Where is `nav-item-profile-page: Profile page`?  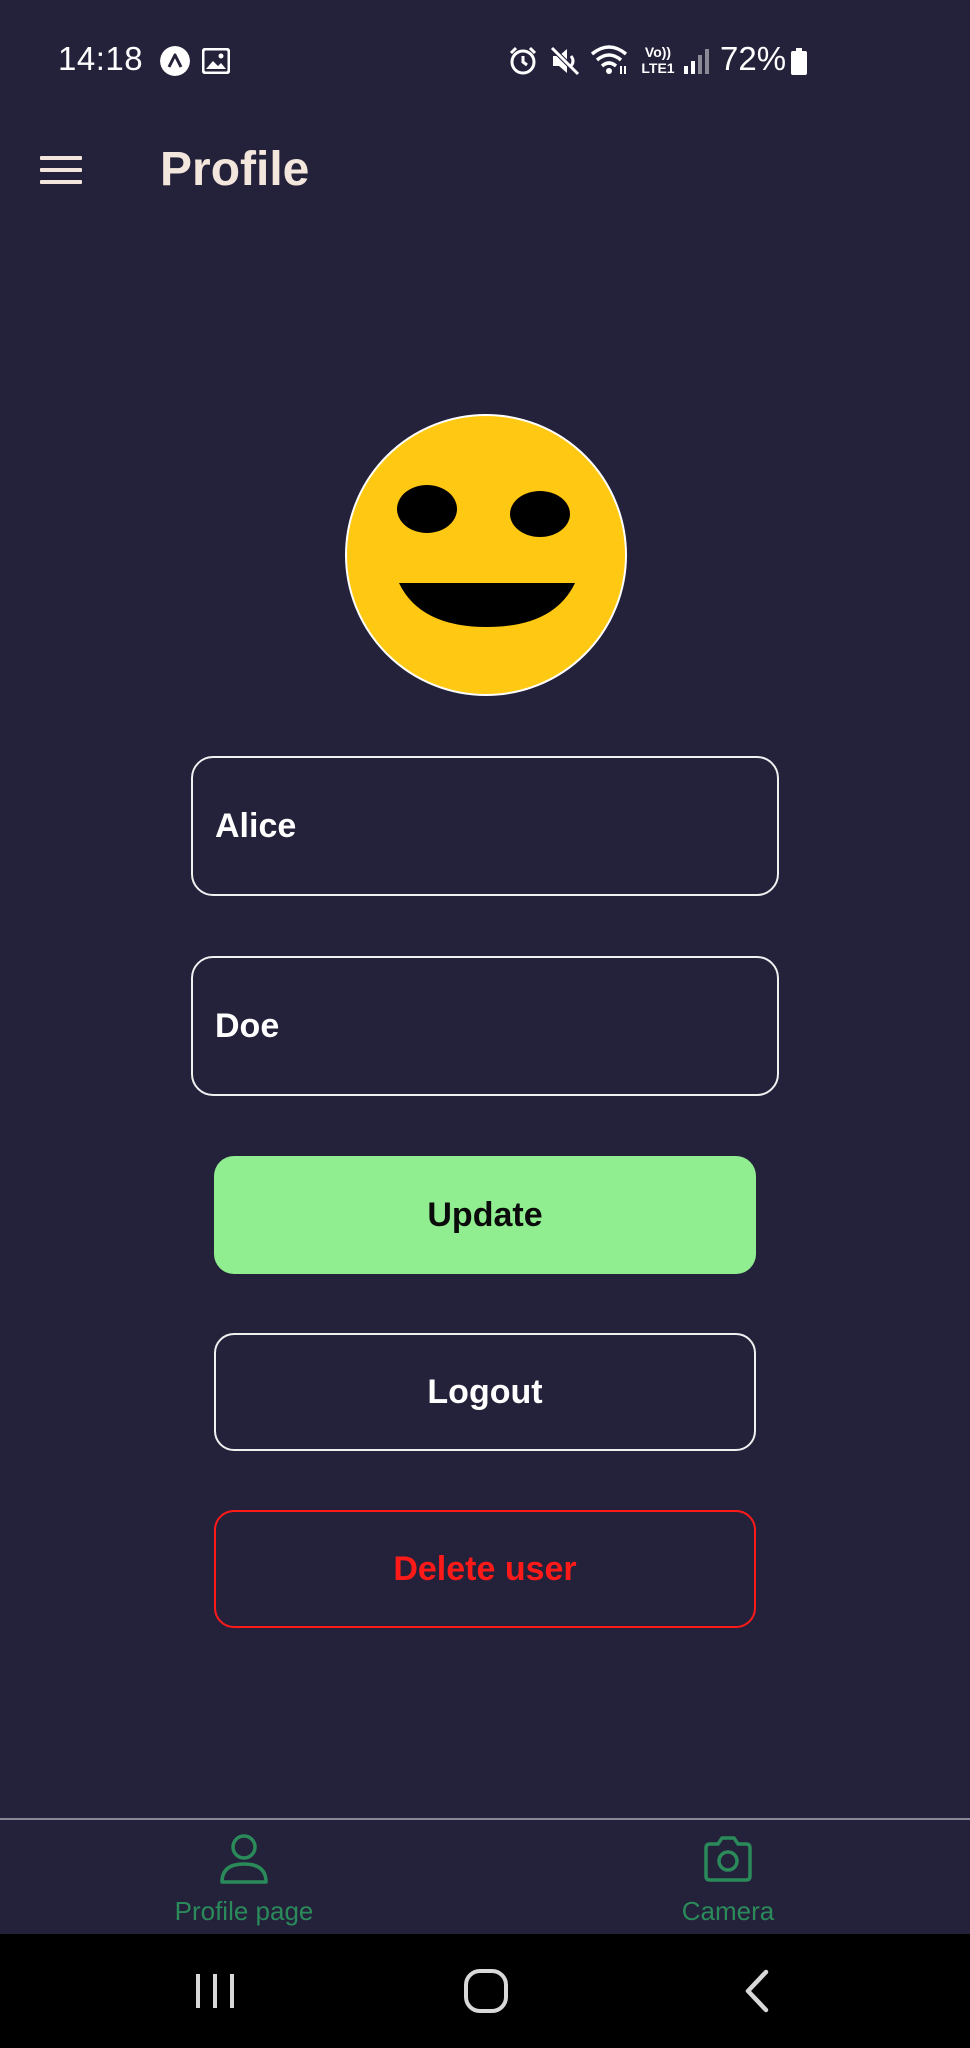
nav-item-profile-page: Profile page is located at coordinates (244, 1882).